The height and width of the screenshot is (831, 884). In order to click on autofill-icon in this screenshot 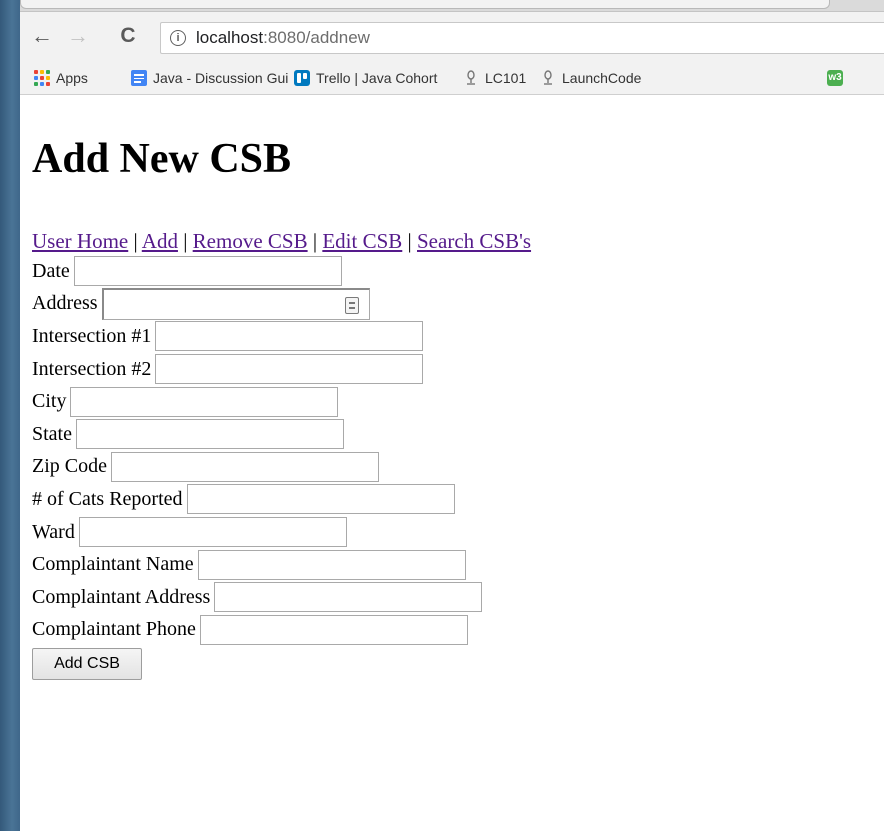, I will do `click(351, 305)`.